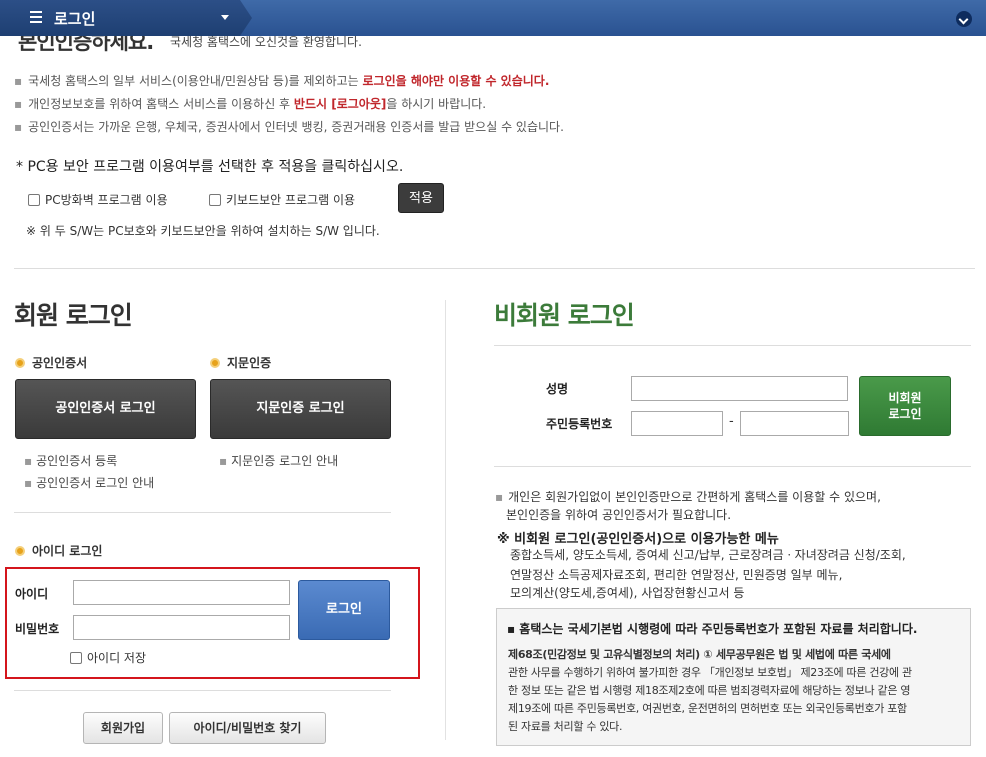 The width and height of the screenshot is (986, 757). I want to click on menu-tab: 로그인, so click(126, 18).